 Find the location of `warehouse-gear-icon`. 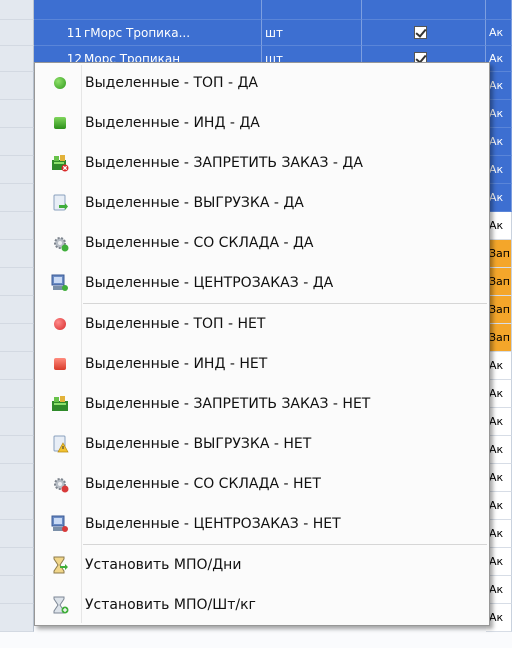

warehouse-gear-icon is located at coordinates (60, 243).